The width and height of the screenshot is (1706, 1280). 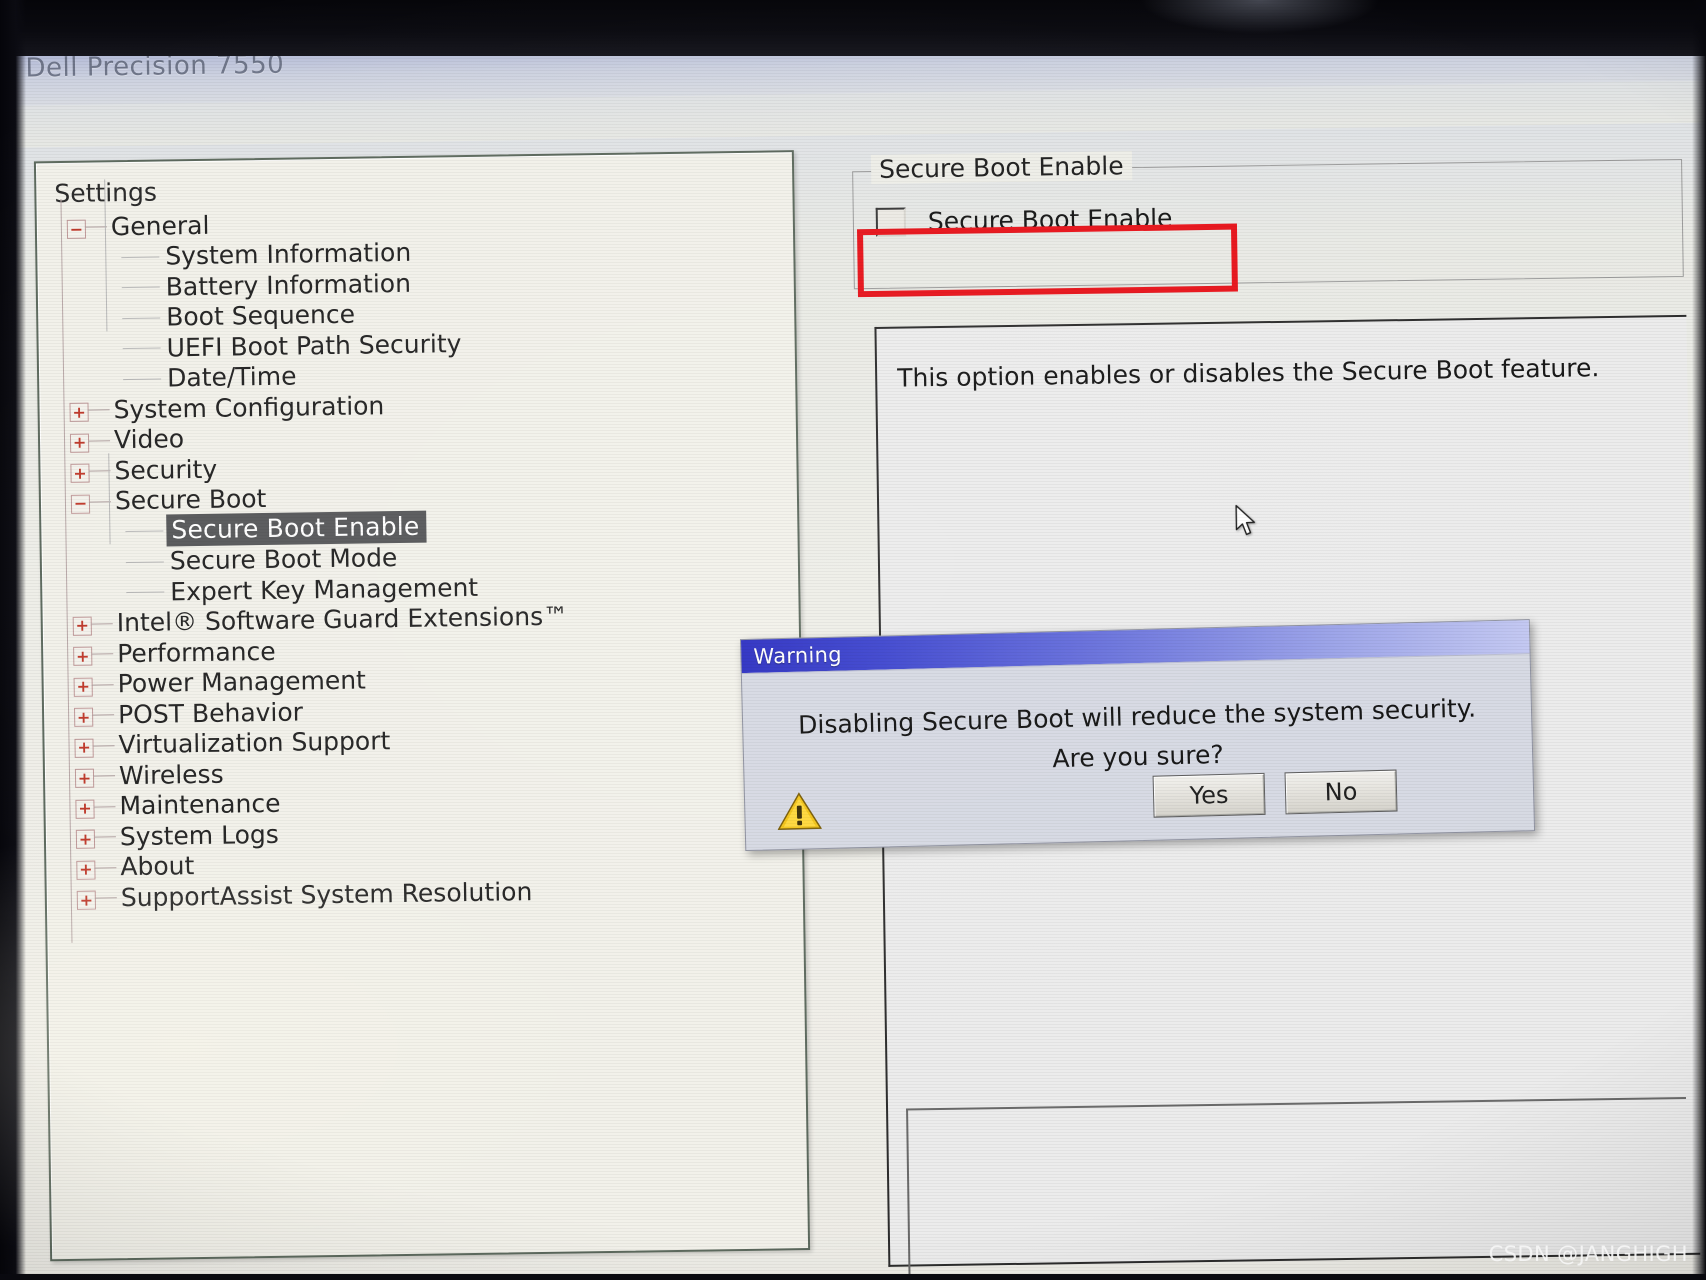 What do you see at coordinates (84, 778) in the screenshot?
I see `tree-toggle-wireless: +` at bounding box center [84, 778].